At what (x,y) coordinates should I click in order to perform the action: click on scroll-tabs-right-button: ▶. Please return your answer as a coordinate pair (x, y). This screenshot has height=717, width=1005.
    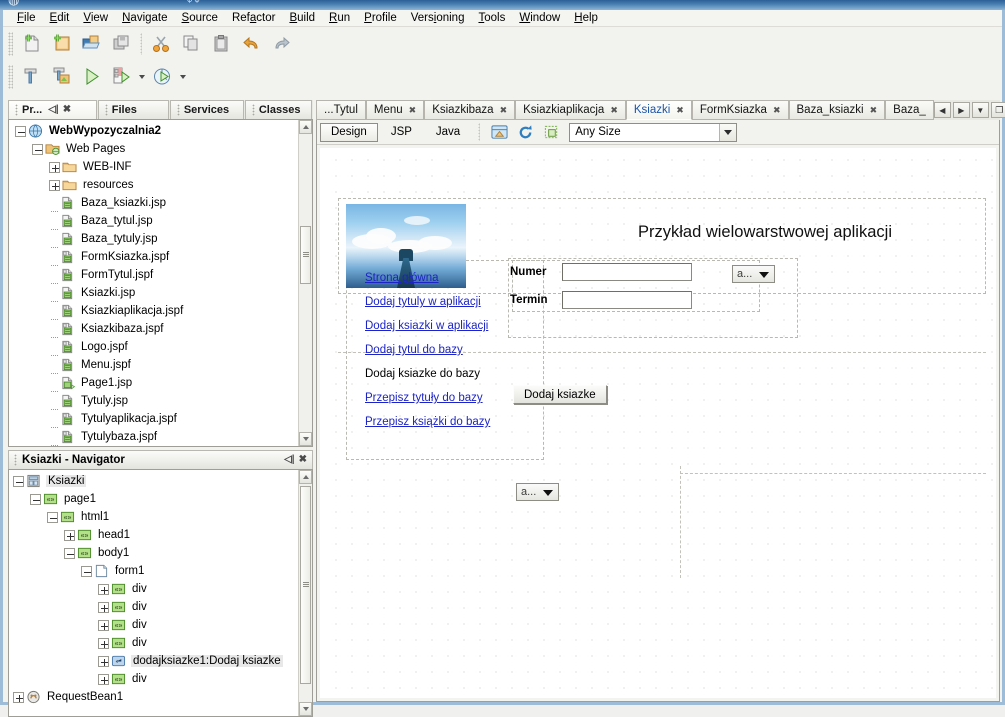
    Looking at the image, I should click on (961, 110).